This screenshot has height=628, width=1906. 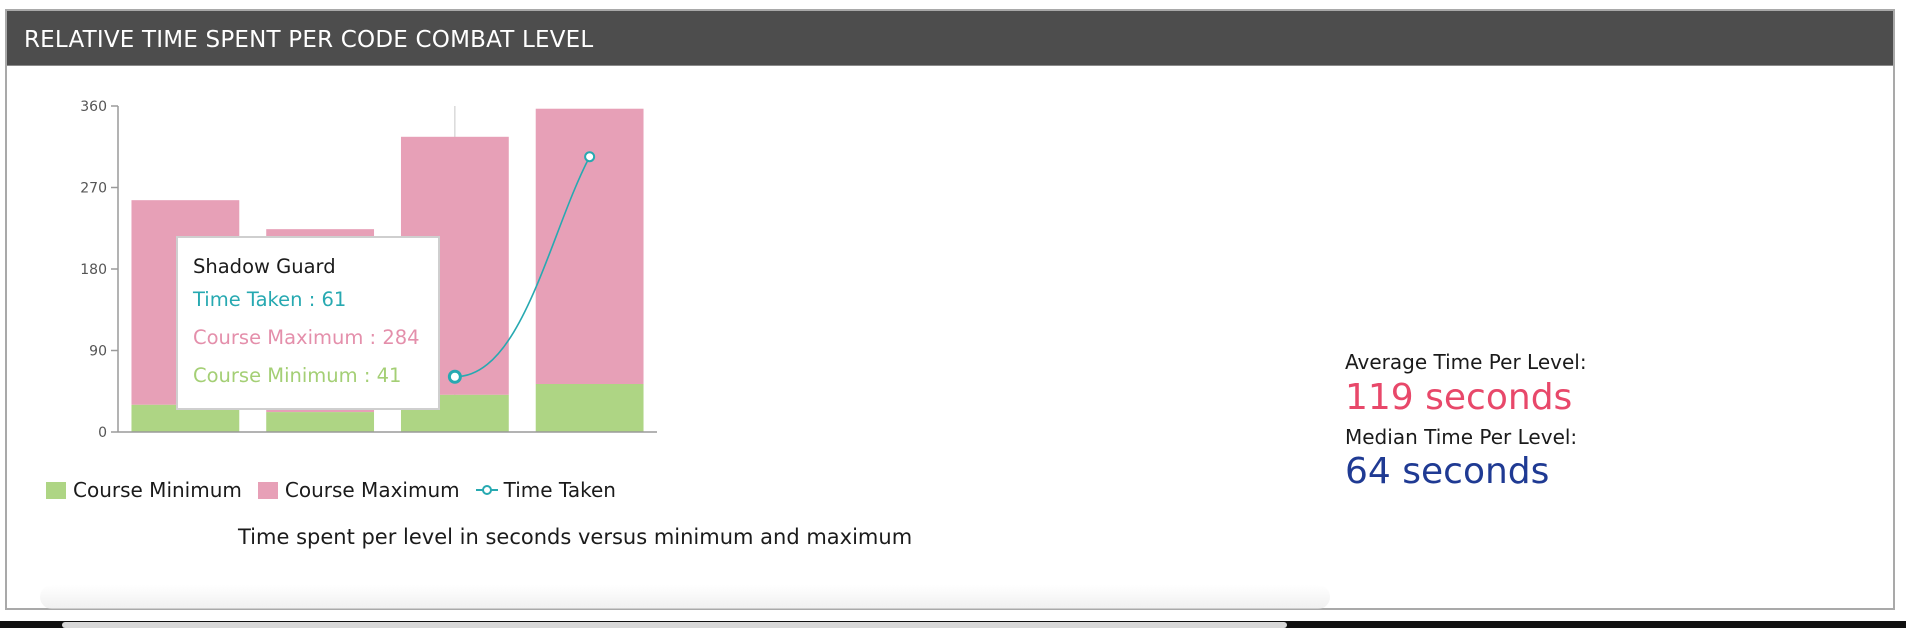 I want to click on average-time-label: Average Time Per Level:, so click(x=1466, y=362).